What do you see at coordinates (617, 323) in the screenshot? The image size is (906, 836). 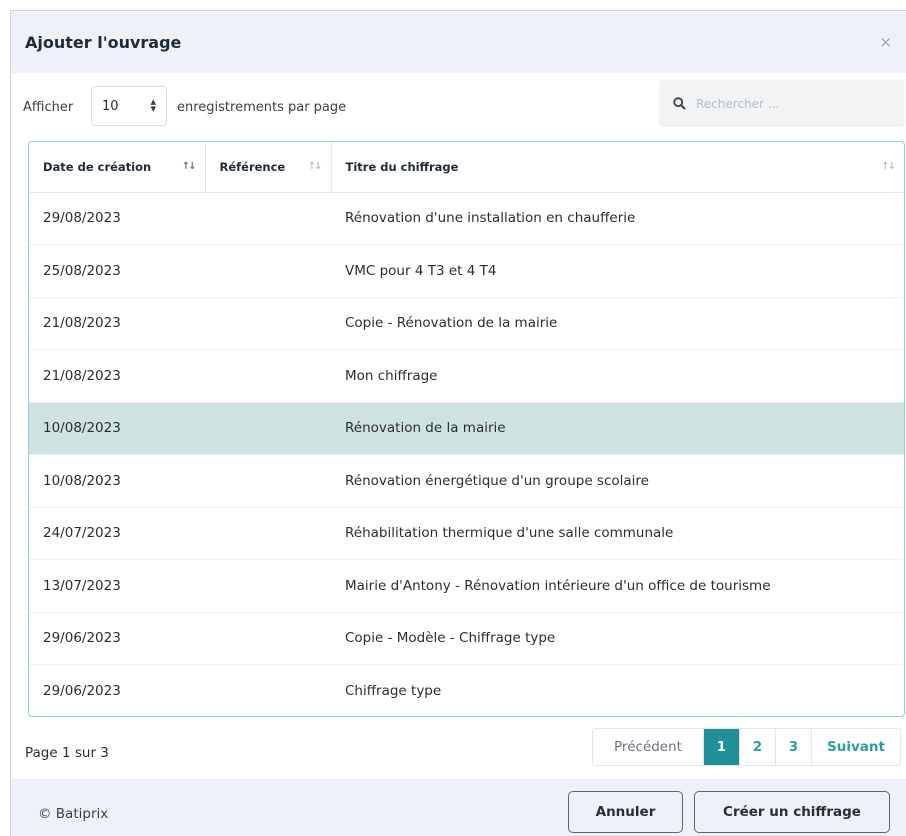 I see `cell-title: Copie - Rénovation de la mairie` at bounding box center [617, 323].